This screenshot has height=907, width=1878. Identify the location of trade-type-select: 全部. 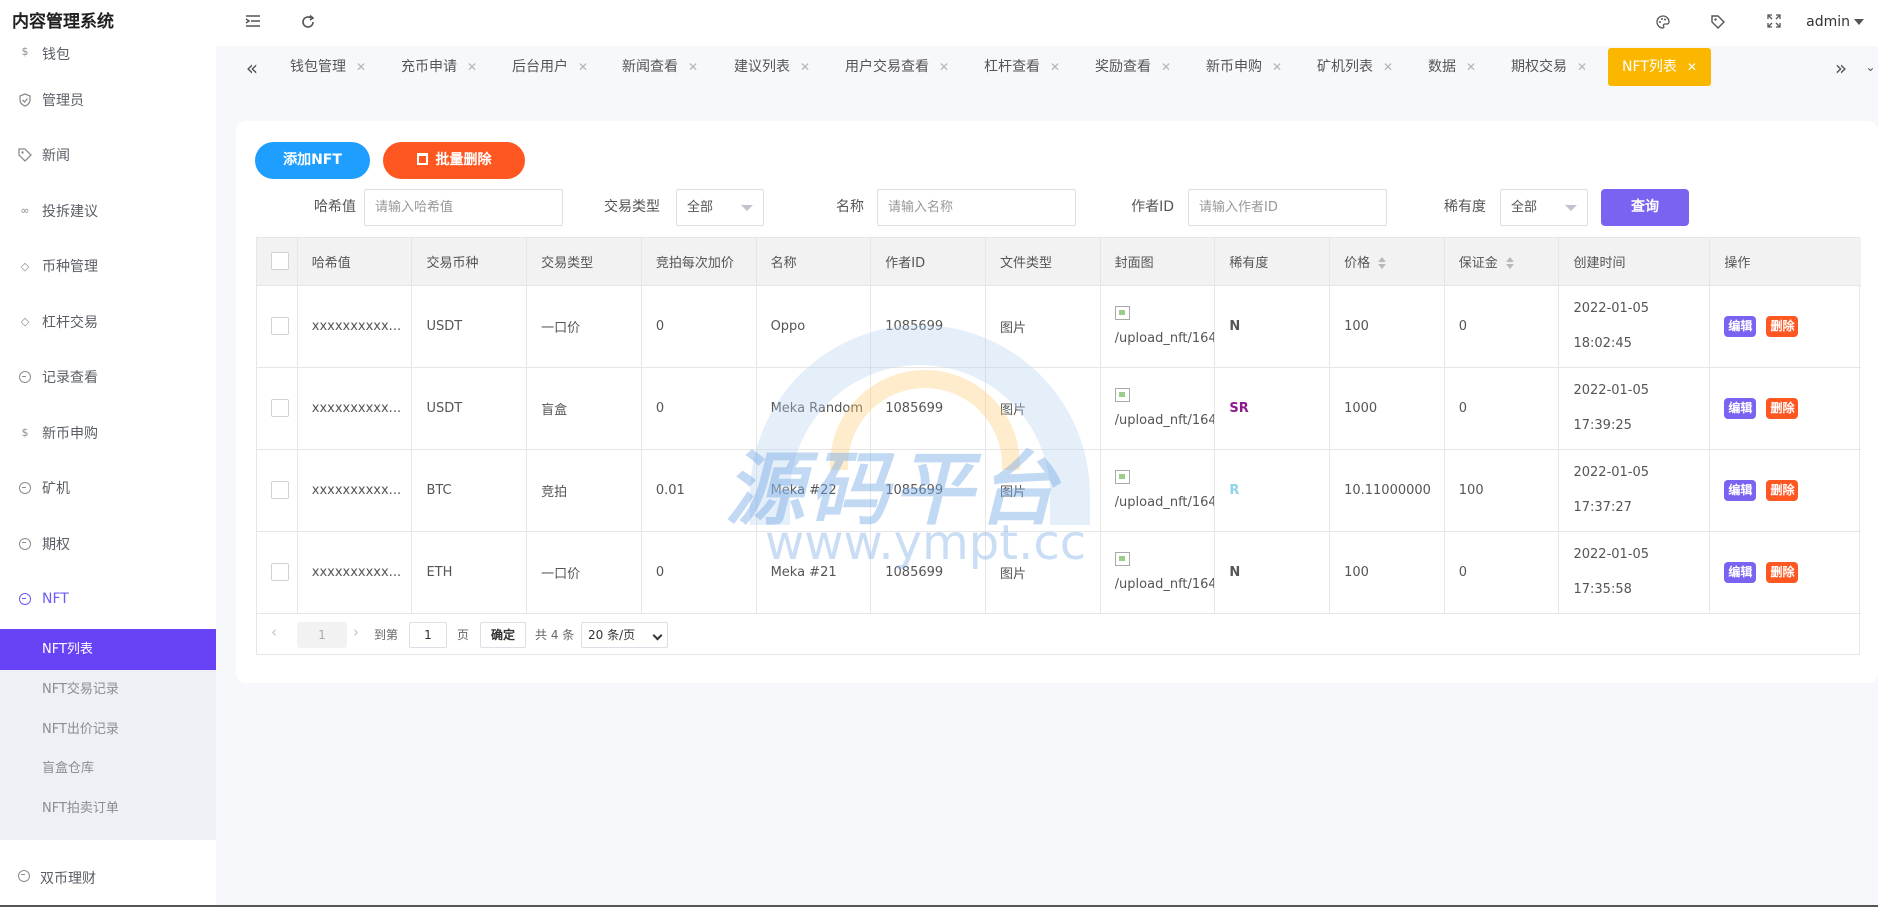
(720, 207).